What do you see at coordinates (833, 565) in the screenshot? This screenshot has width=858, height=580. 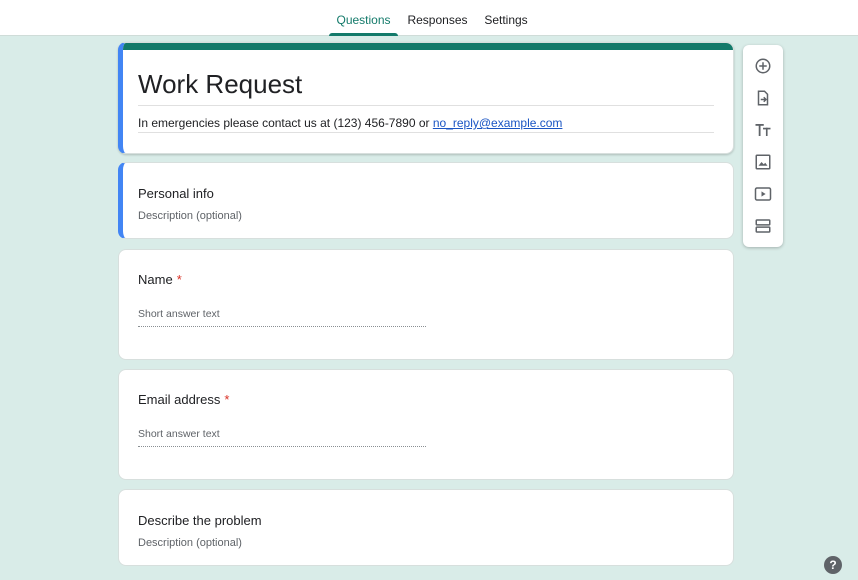 I see `help-icon: ?` at bounding box center [833, 565].